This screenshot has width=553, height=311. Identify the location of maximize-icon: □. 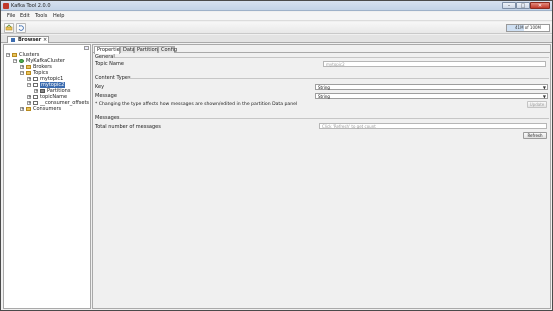
(523, 6).